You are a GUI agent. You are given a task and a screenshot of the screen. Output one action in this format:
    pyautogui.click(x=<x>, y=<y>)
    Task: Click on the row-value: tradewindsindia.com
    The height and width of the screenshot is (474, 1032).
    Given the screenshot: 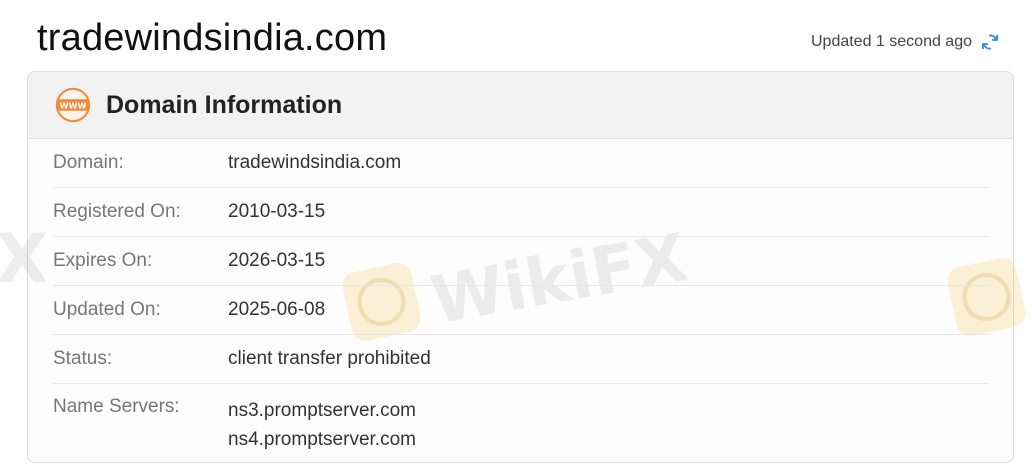 What is the action you would take?
    pyautogui.click(x=315, y=162)
    